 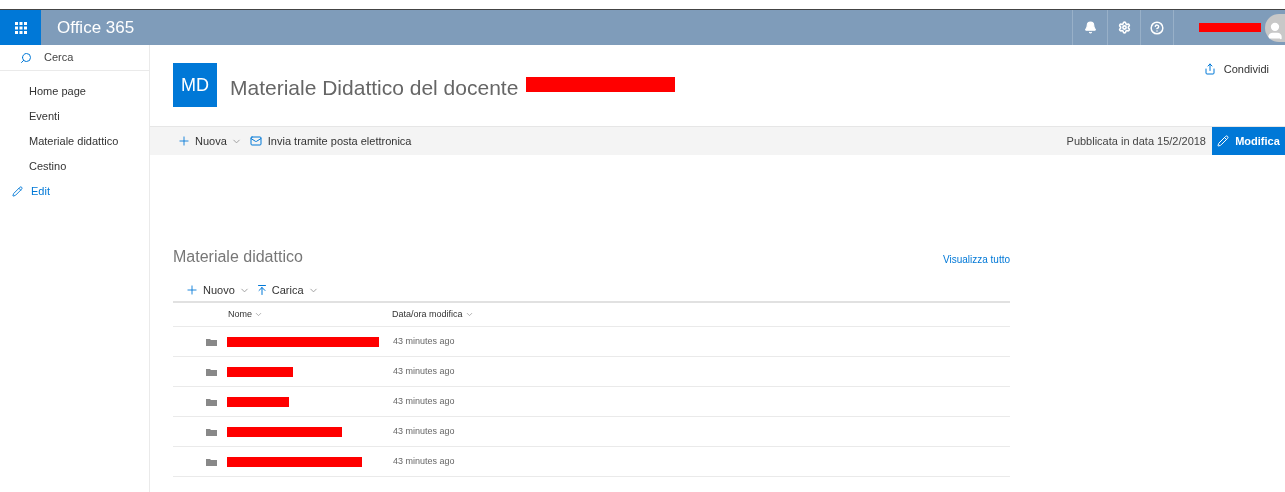 What do you see at coordinates (74, 116) in the screenshot?
I see `nav-link: Eventi` at bounding box center [74, 116].